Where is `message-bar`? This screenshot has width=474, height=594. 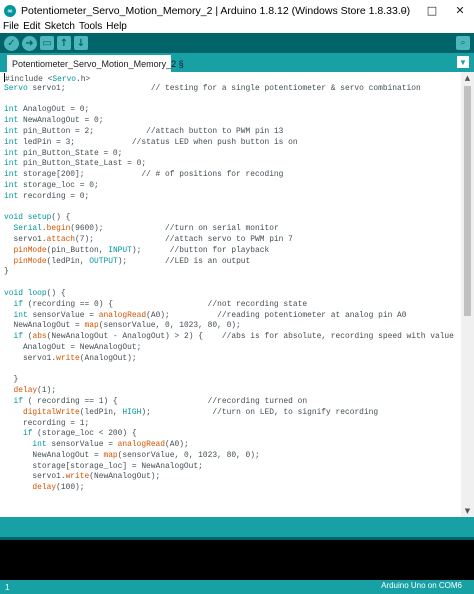 message-bar is located at coordinates (237, 527).